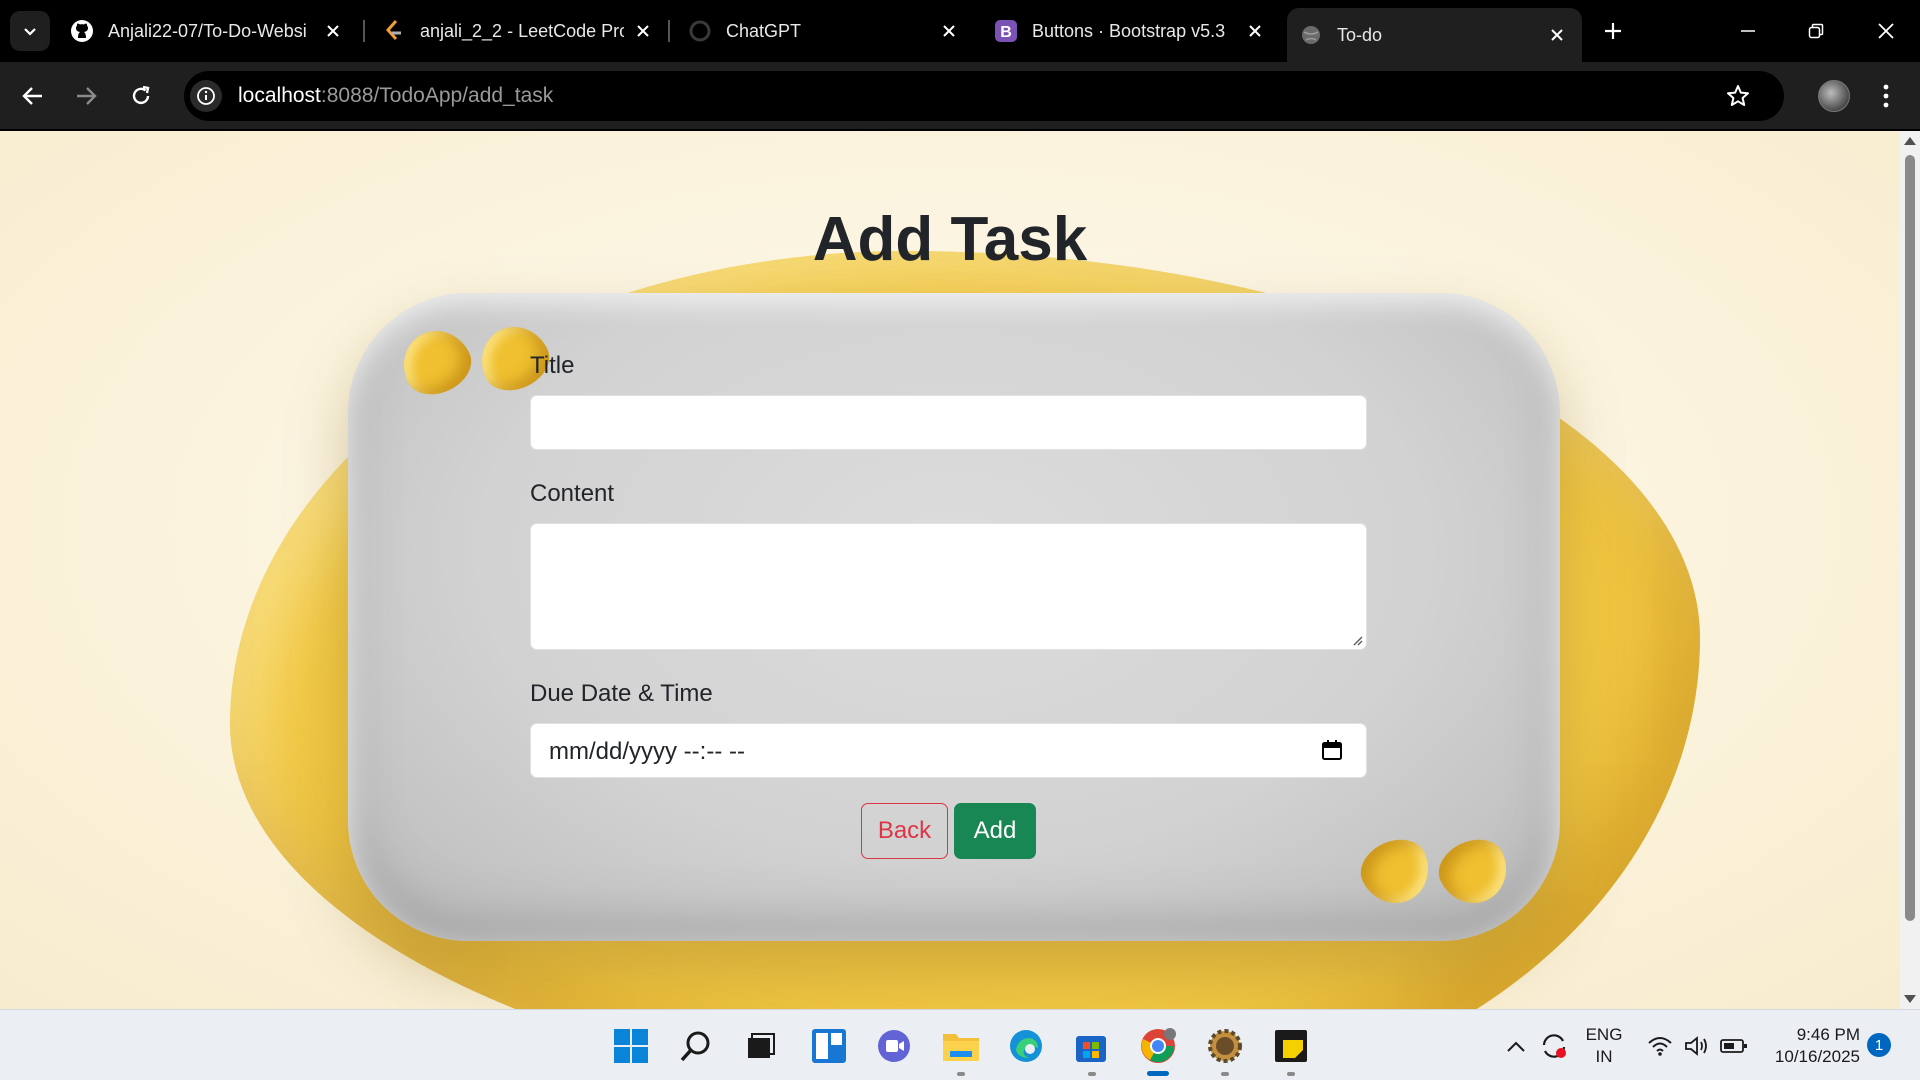 Image resolution: width=1920 pixels, height=1080 pixels. I want to click on due-datetime-input: mm/dd/yyyy --:-- --, so click(948, 750).